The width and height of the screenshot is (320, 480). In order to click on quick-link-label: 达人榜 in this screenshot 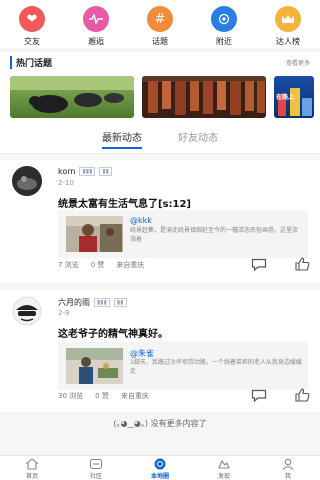, I will do `click(288, 41)`.